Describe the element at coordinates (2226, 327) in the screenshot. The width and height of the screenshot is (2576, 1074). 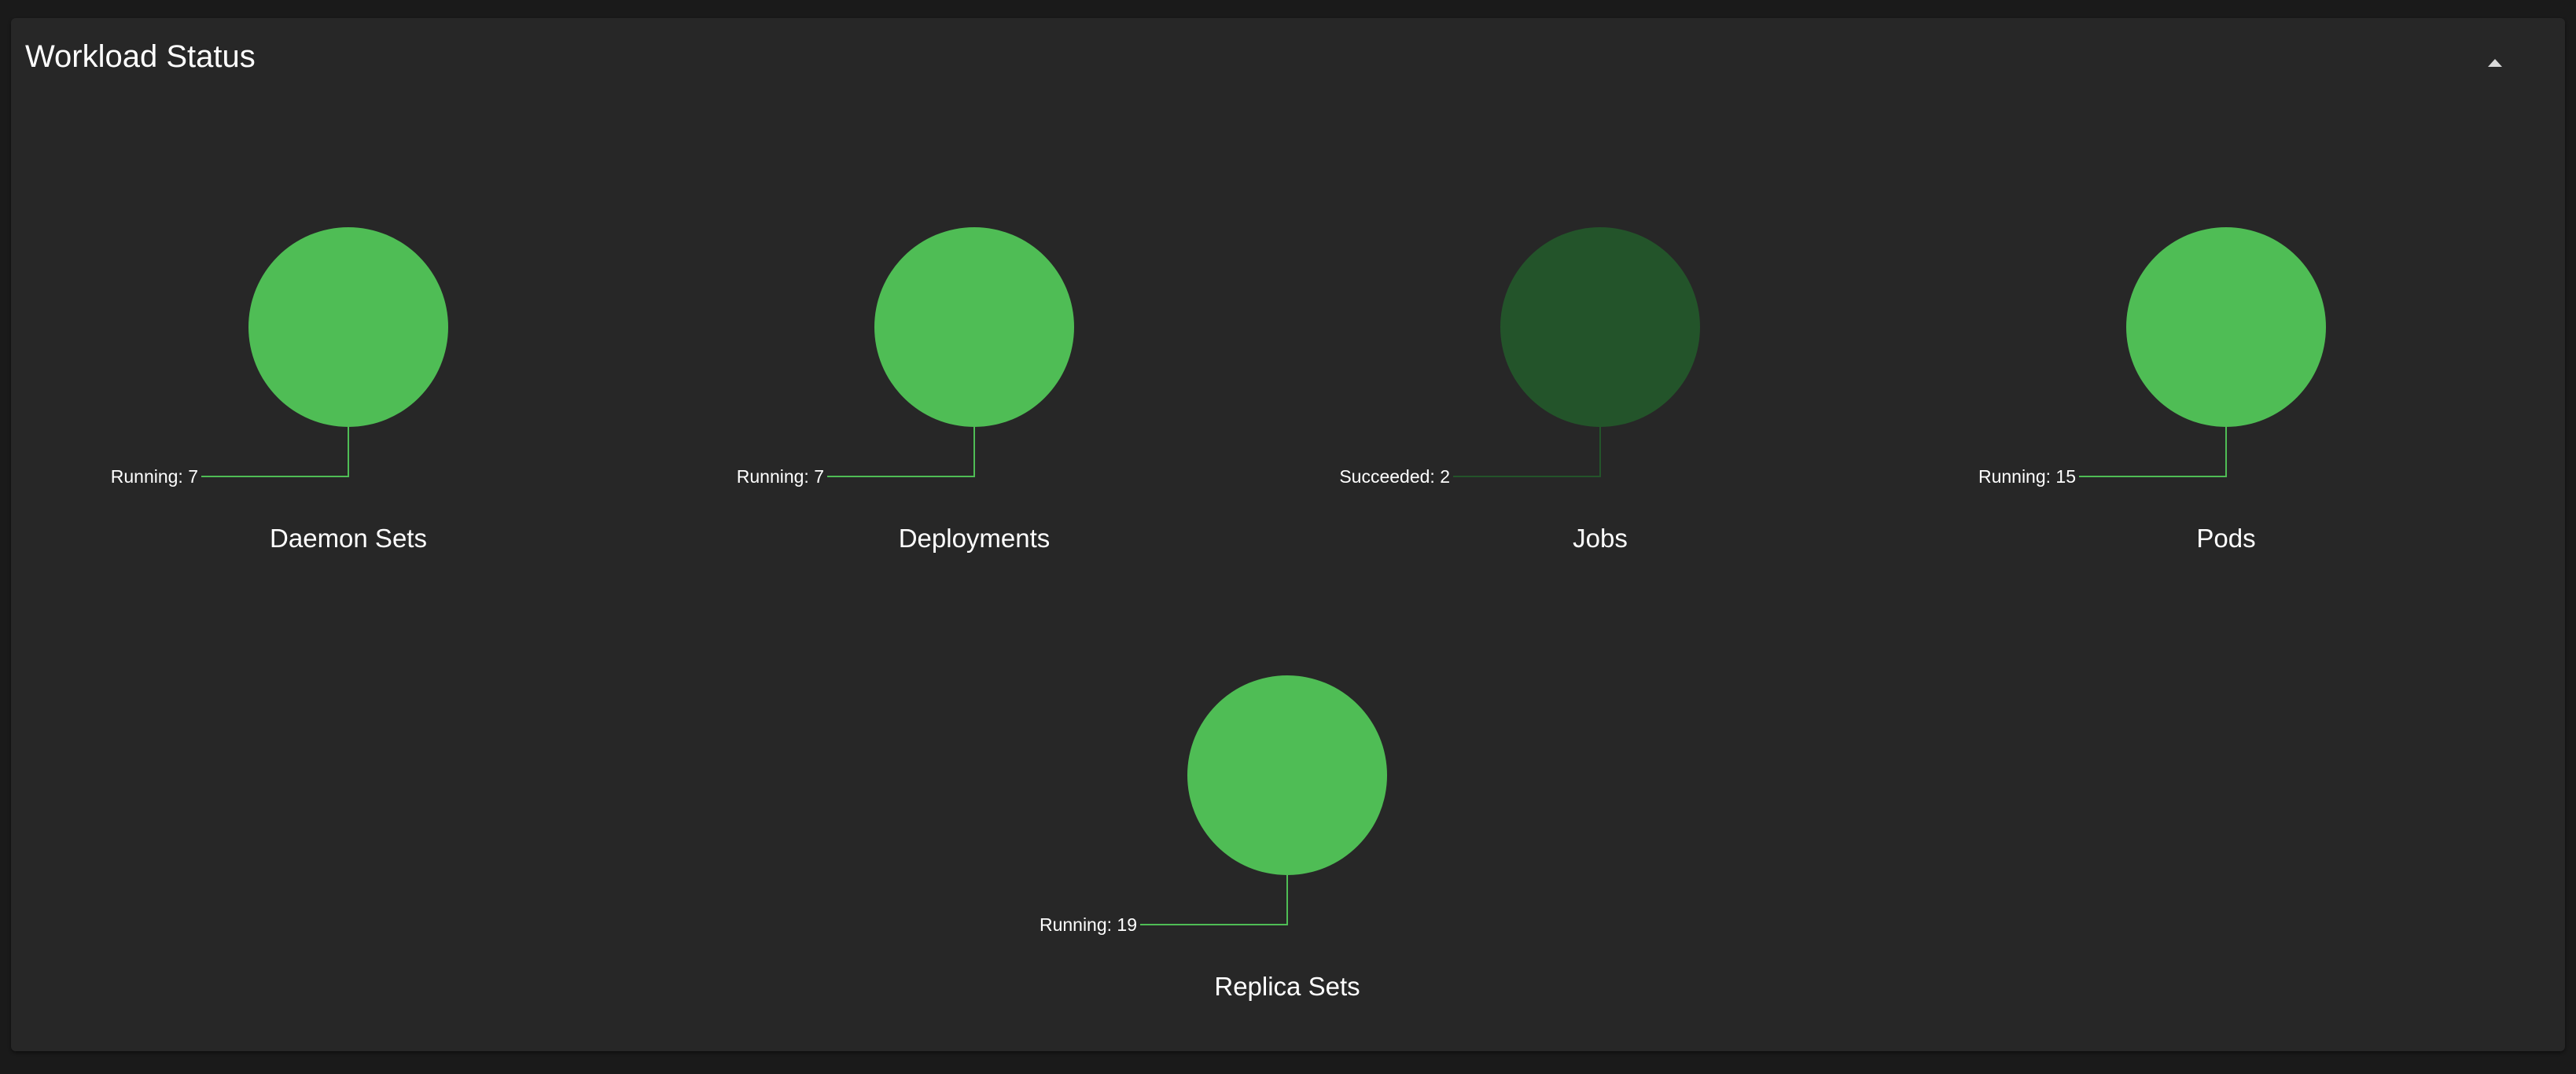
I see `pods-slice-running` at that location.